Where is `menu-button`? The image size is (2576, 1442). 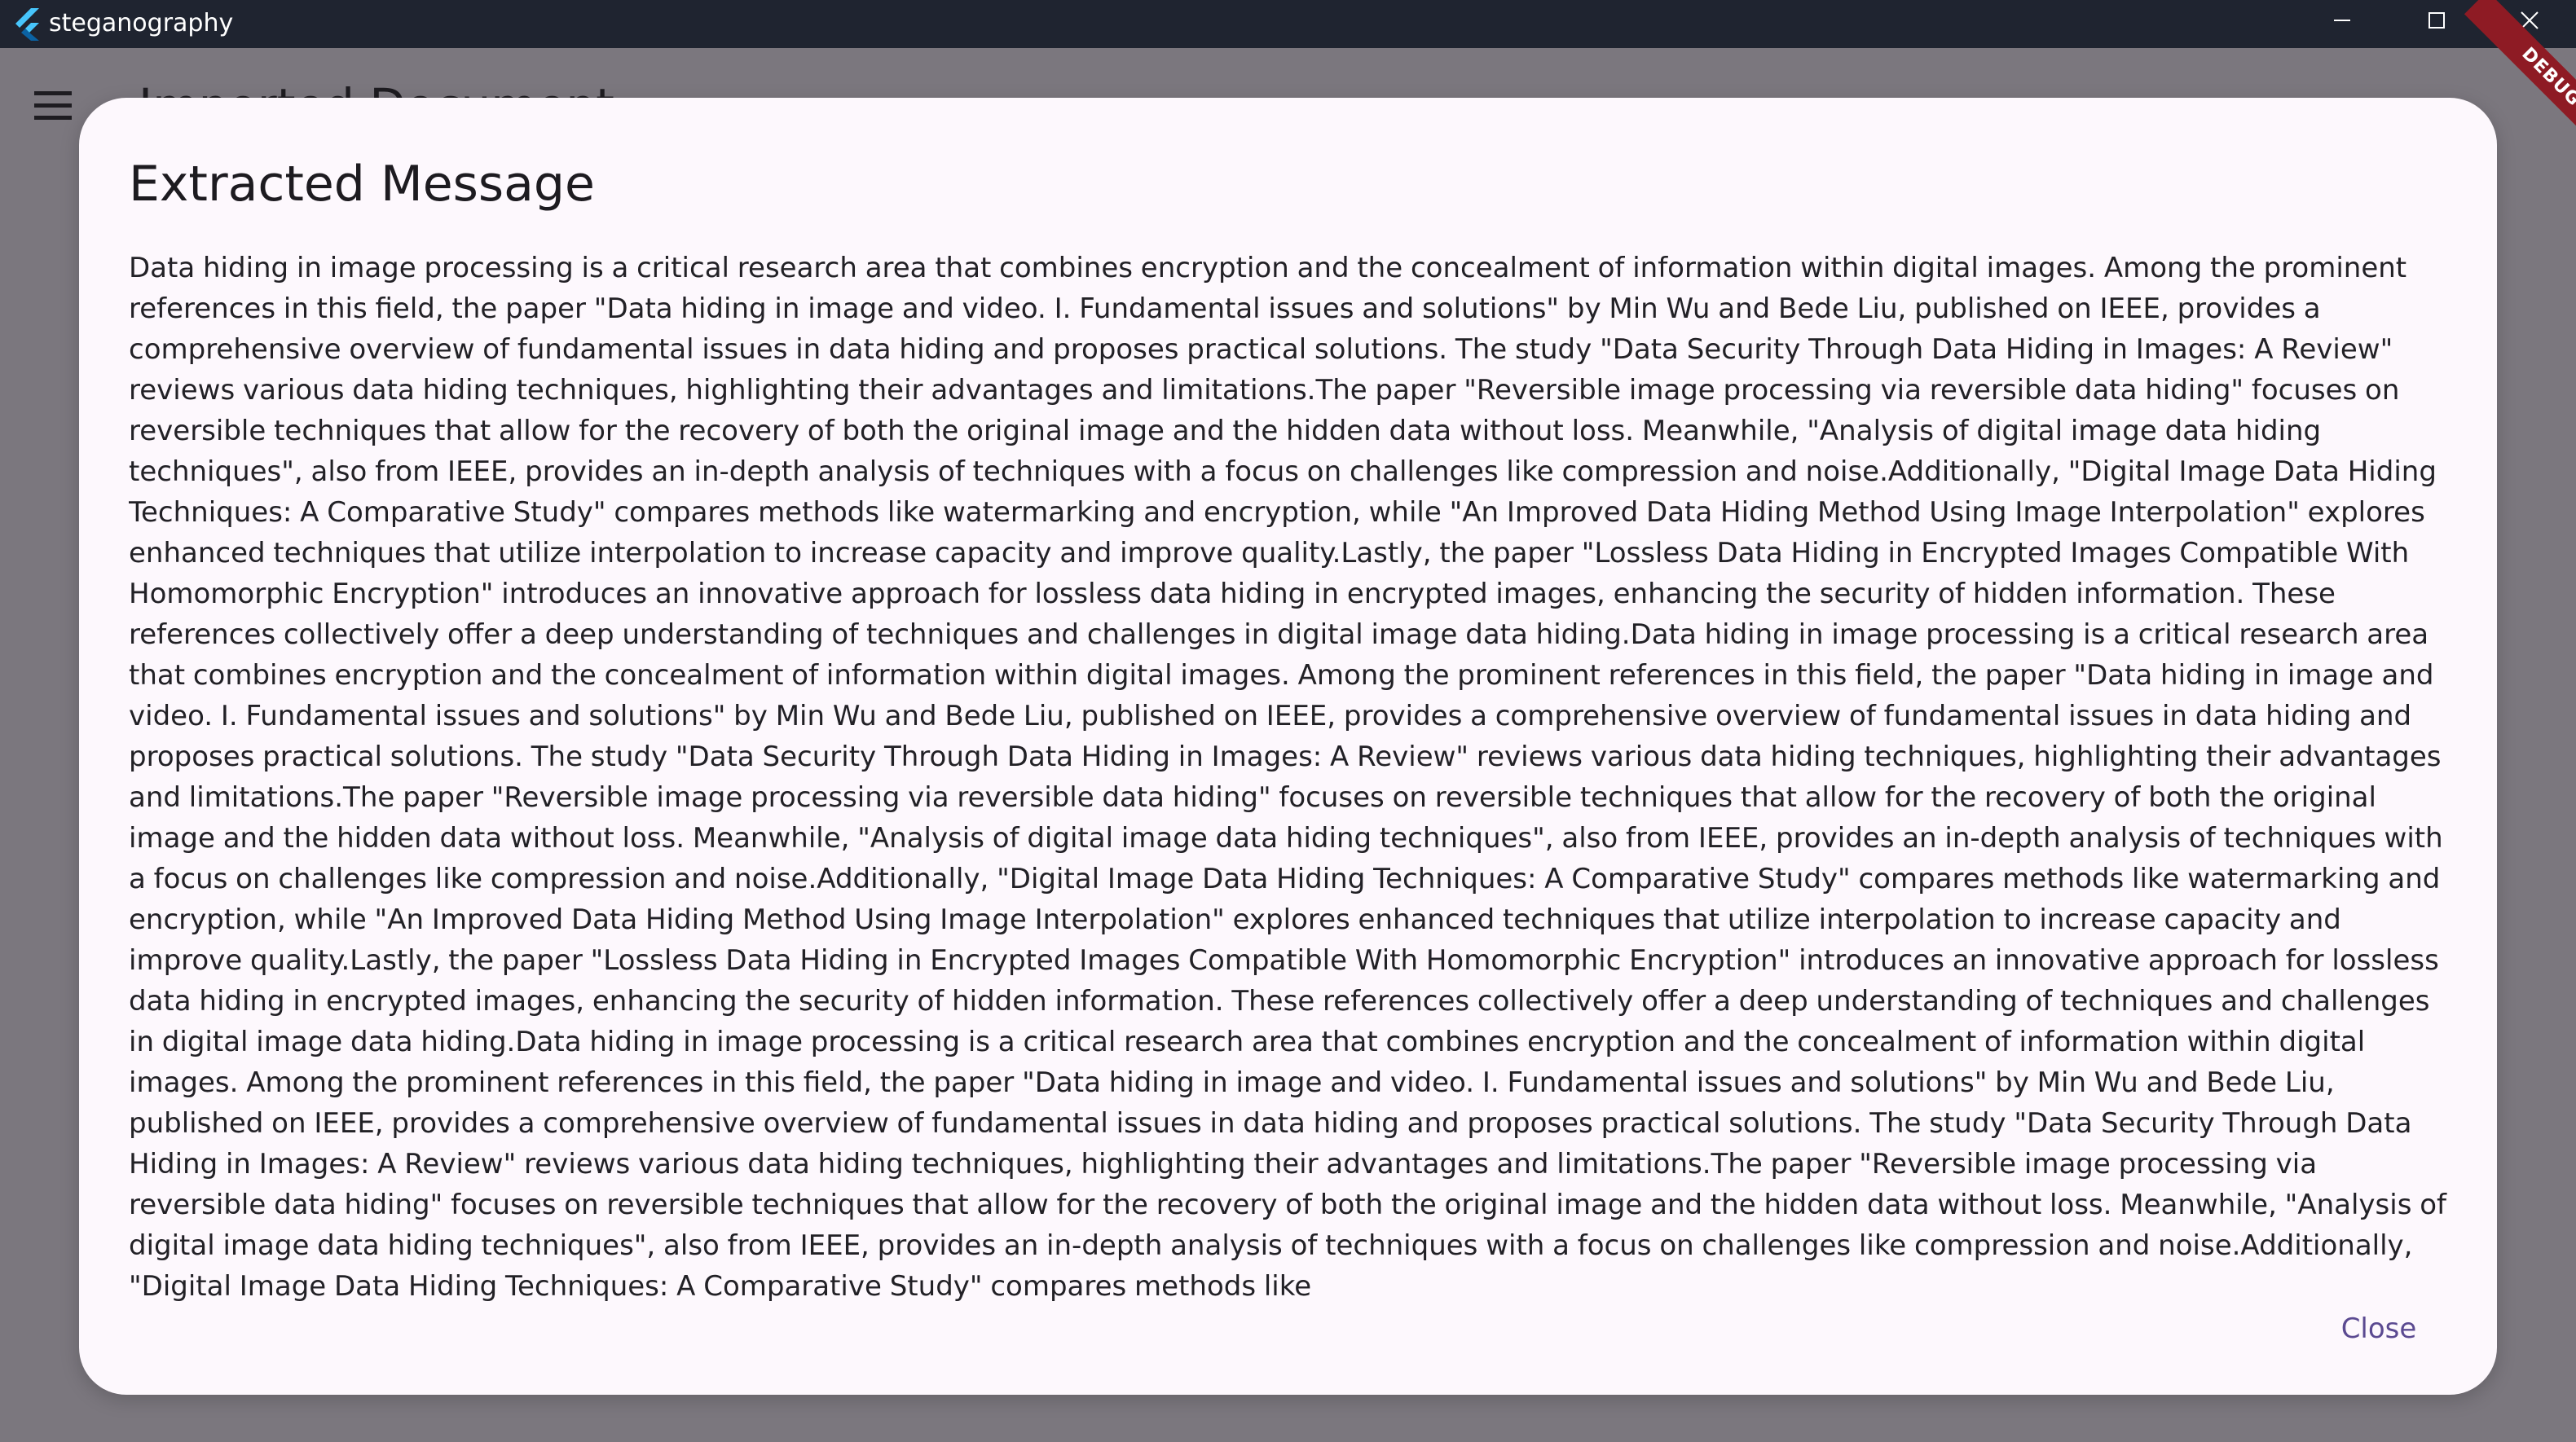 menu-button is located at coordinates (54, 106).